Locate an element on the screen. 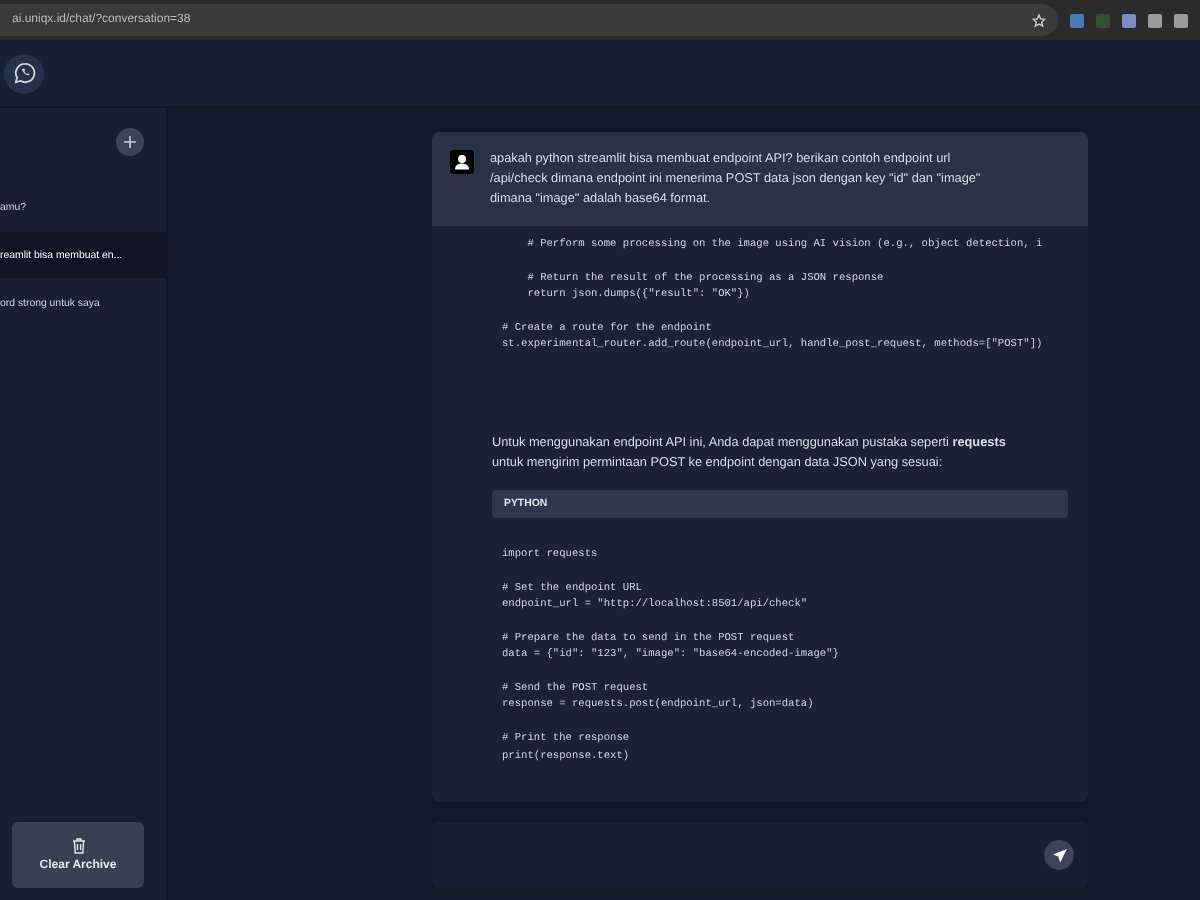 This screenshot has width=1200, height=900. user-avatar-icon is located at coordinates (462, 162).